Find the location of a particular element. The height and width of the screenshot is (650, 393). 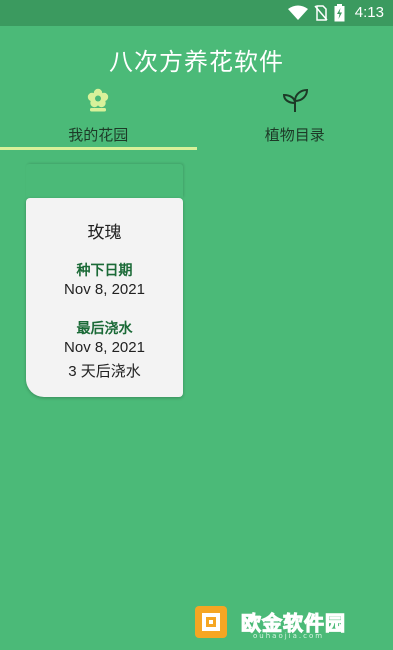

last-watered-label: 最后浇水 is located at coordinates (104, 329).